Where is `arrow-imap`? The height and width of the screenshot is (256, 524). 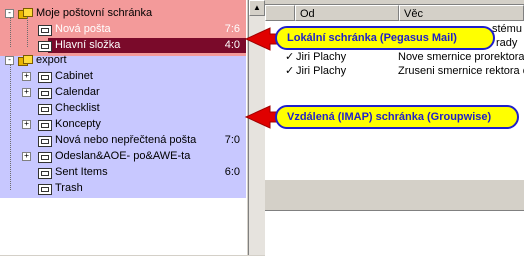
arrow-imap is located at coordinates (261, 117).